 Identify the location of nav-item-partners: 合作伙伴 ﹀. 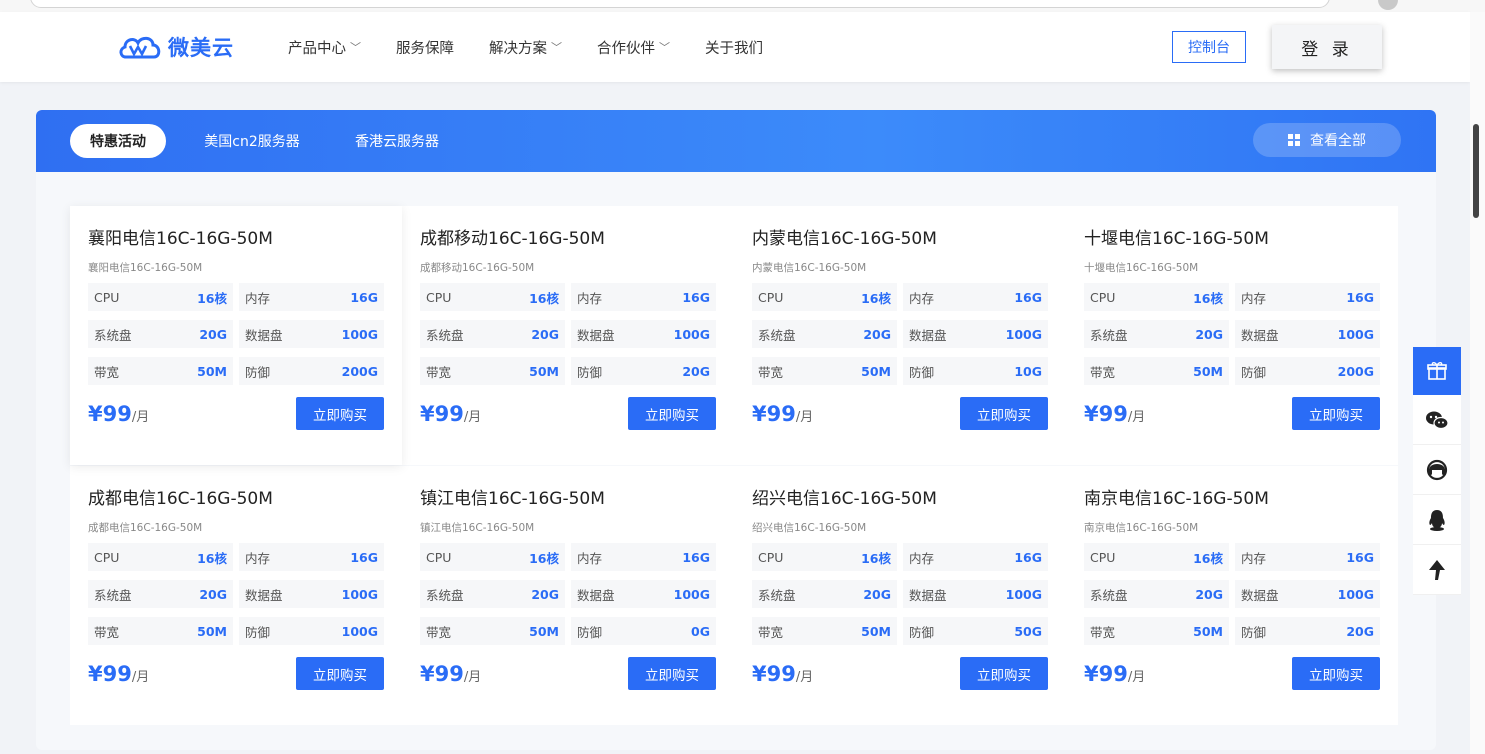
(633, 47).